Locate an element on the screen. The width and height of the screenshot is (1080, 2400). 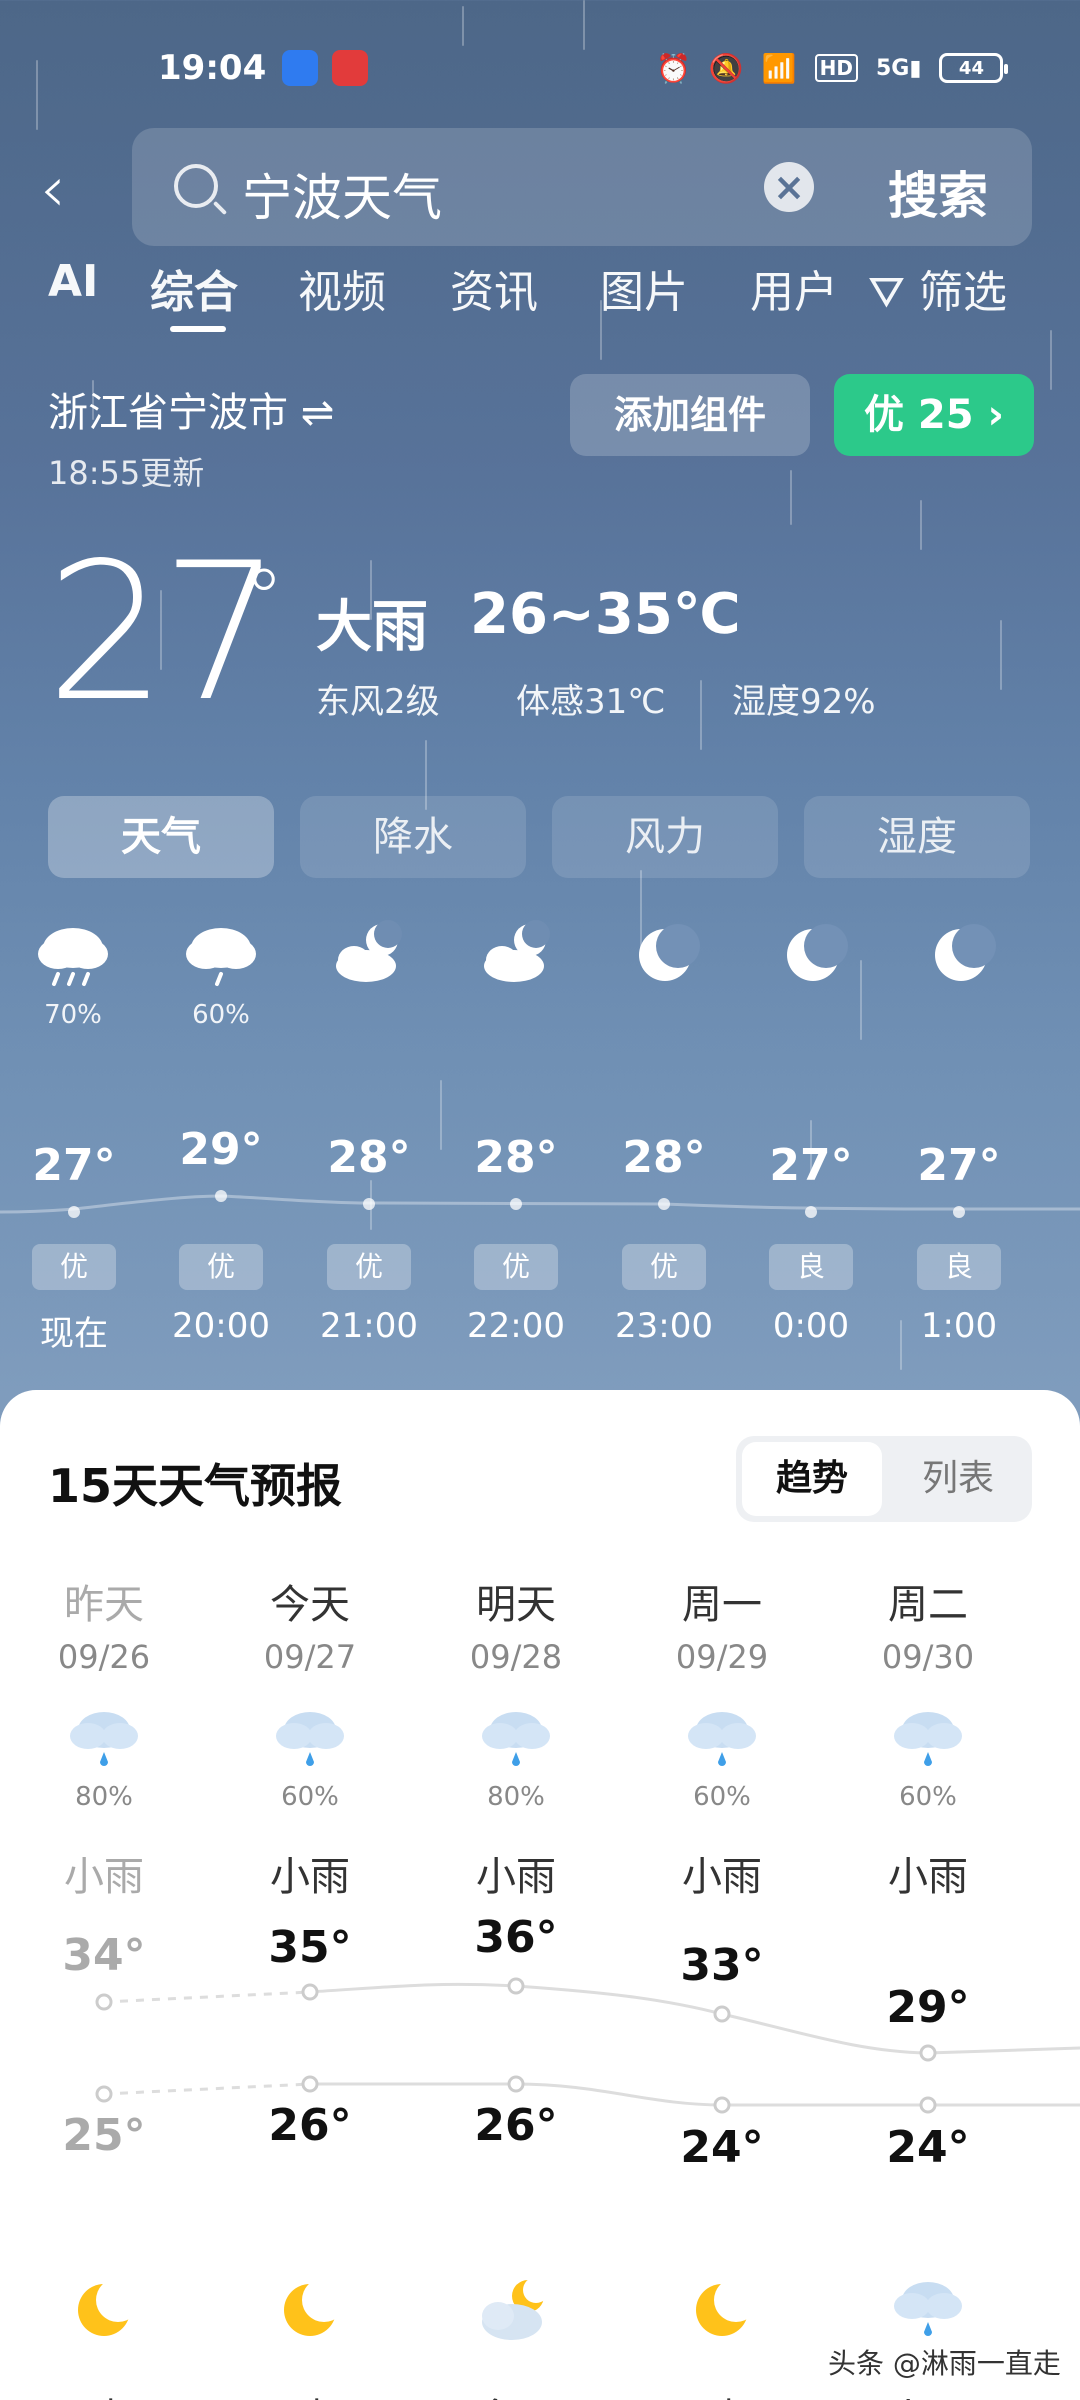
day-date: 09/27 is located at coordinates (310, 1657).